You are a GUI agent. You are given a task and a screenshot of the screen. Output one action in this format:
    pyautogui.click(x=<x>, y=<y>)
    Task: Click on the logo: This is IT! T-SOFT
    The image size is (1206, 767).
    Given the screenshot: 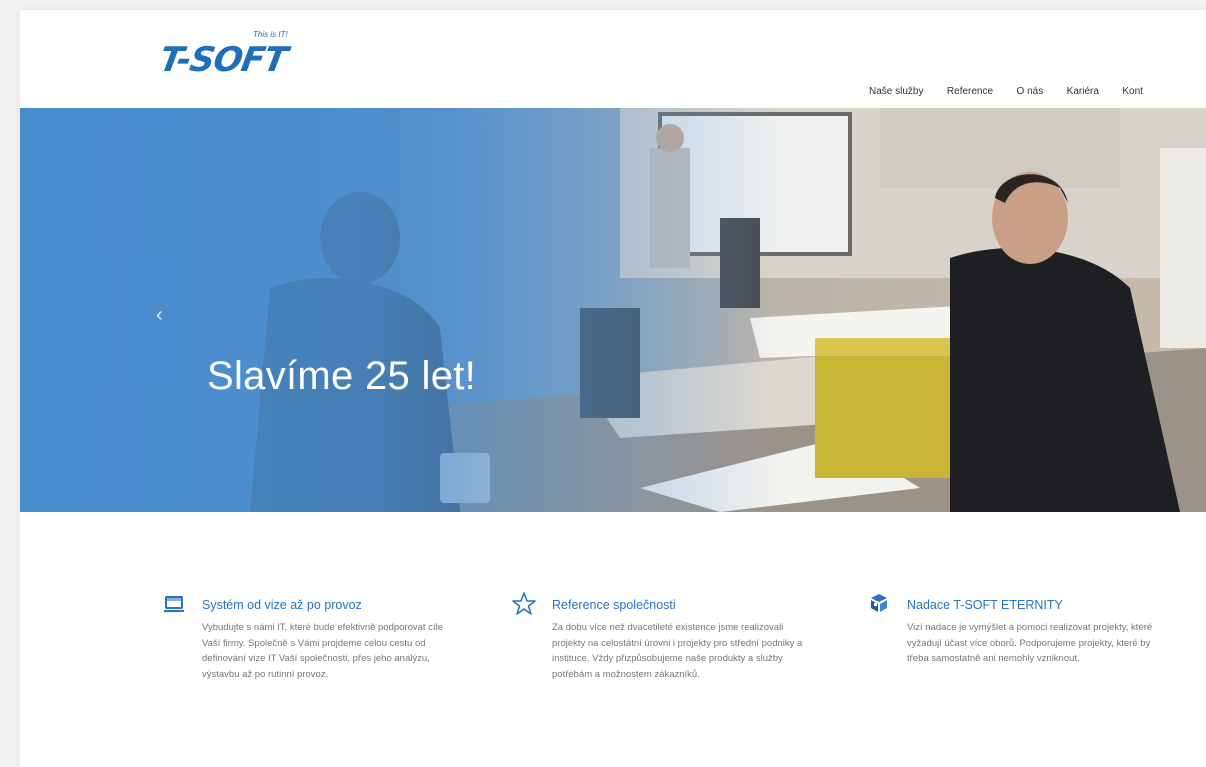 What is the action you would take?
    pyautogui.click(x=233, y=55)
    